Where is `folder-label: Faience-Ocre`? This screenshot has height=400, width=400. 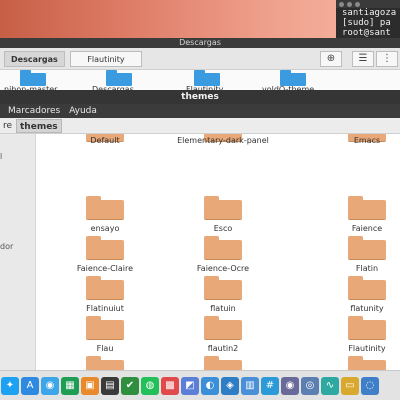
folder-label: Faience-Ocre is located at coordinates (223, 268).